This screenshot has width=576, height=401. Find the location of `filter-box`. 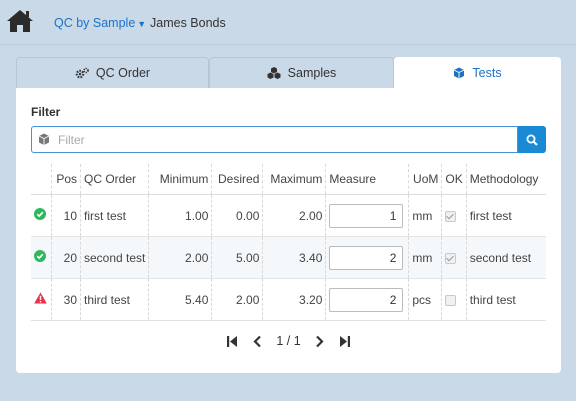

filter-box is located at coordinates (274, 139).